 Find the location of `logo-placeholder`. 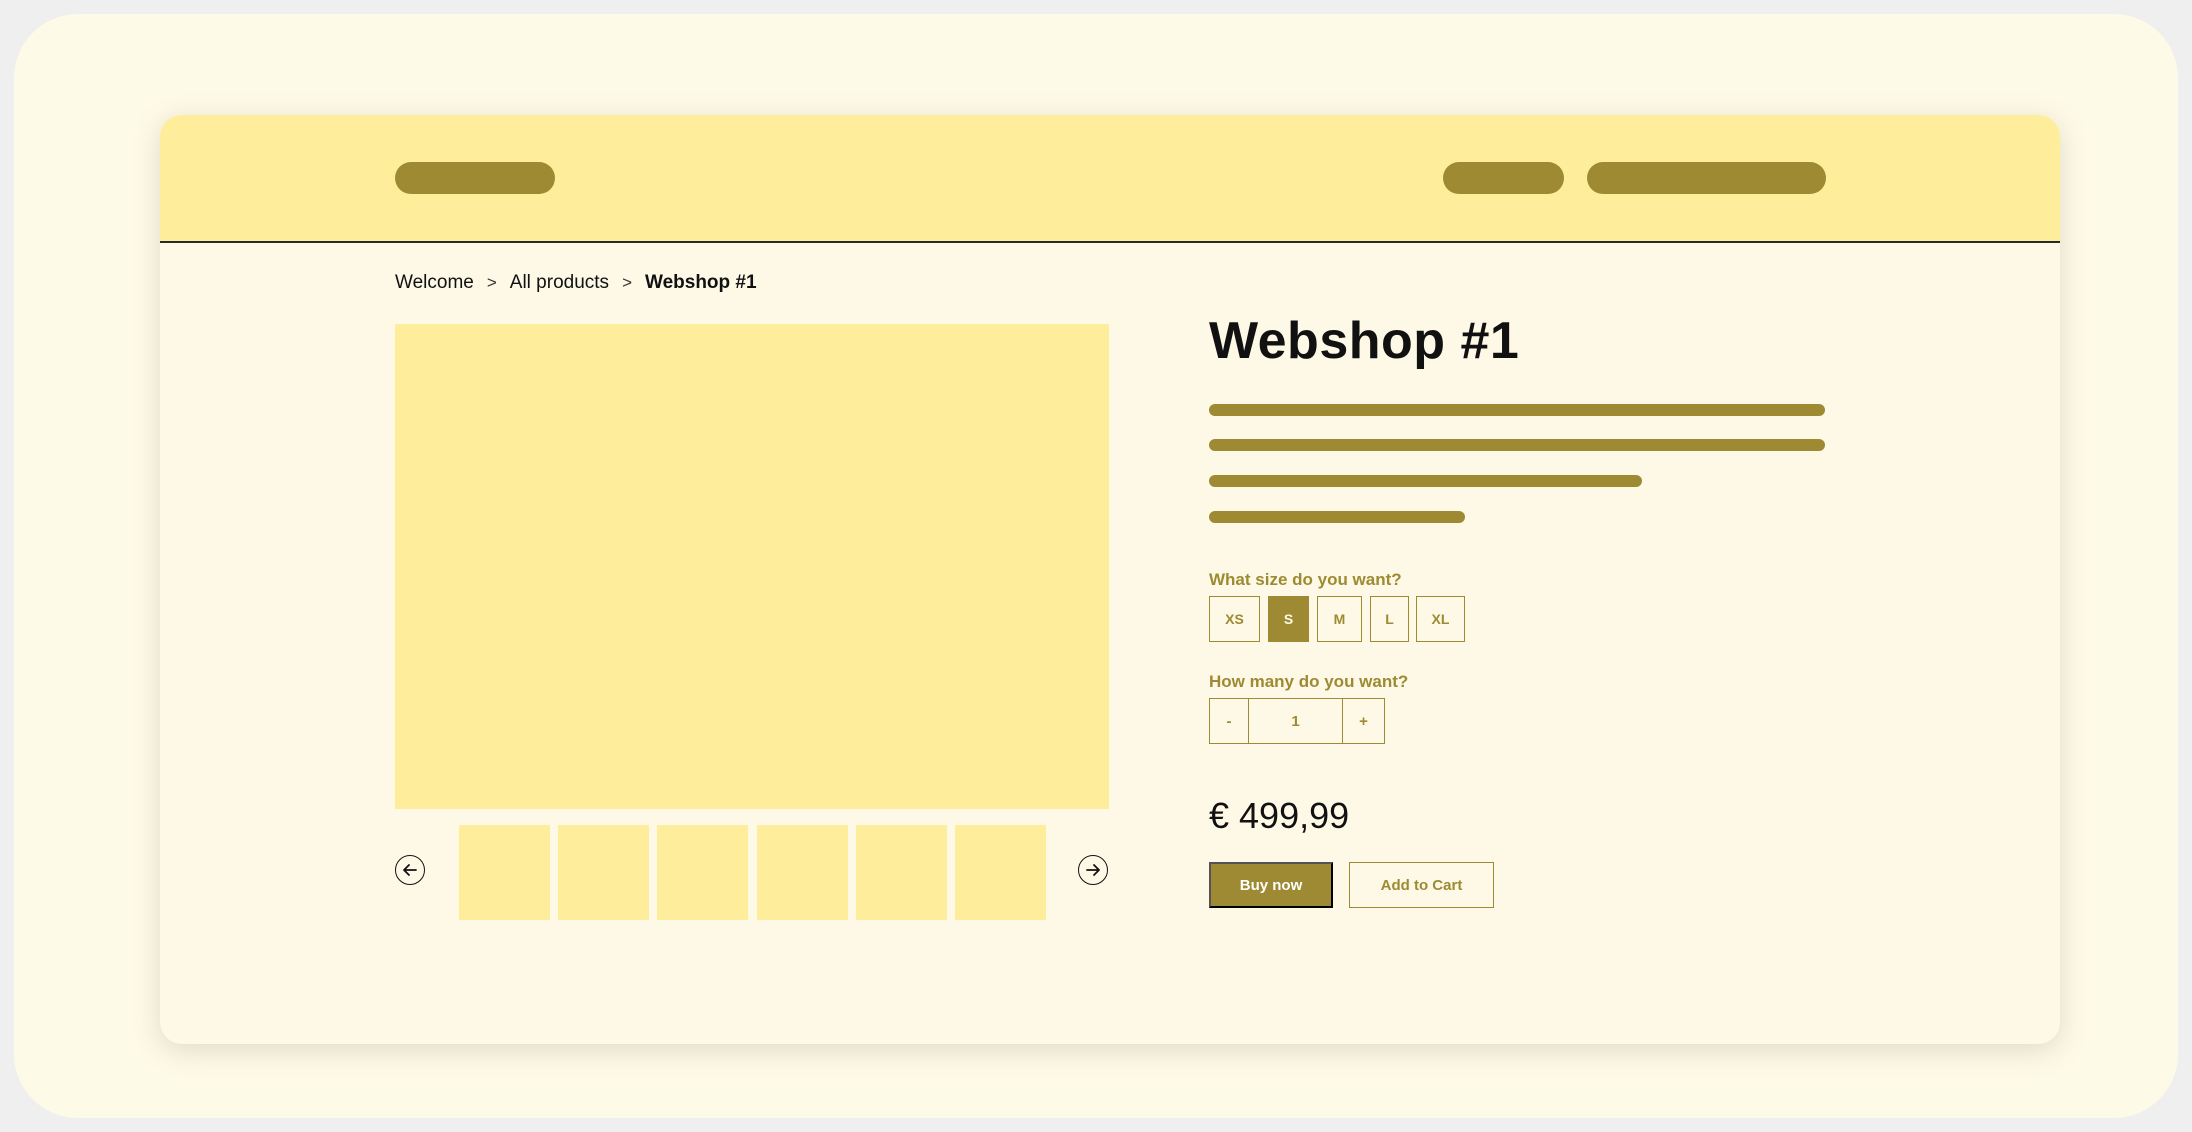

logo-placeholder is located at coordinates (475, 178).